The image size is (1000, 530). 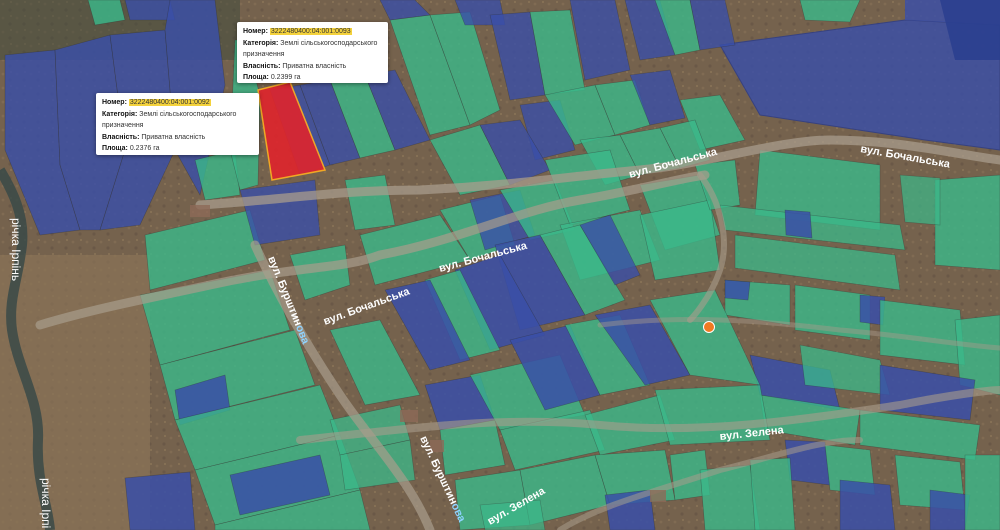 What do you see at coordinates (131, 148) in the screenshot?
I see `popup-area-row: Площа: 0.2376 га` at bounding box center [131, 148].